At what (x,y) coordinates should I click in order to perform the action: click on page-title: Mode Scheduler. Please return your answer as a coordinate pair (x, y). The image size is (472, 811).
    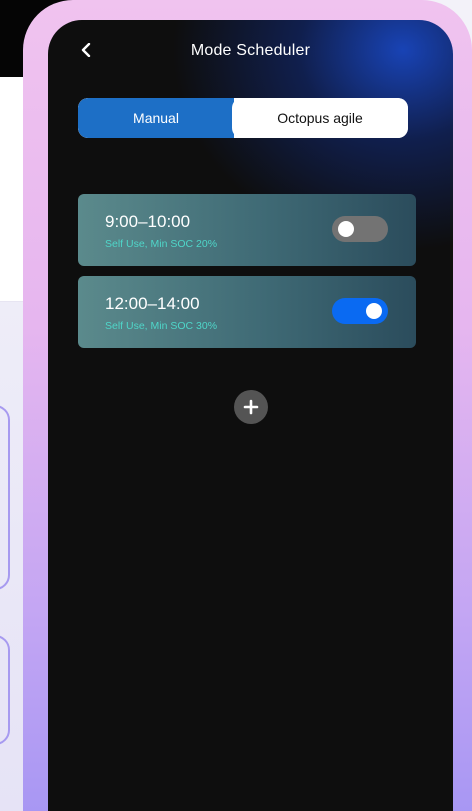
    Looking at the image, I should click on (250, 50).